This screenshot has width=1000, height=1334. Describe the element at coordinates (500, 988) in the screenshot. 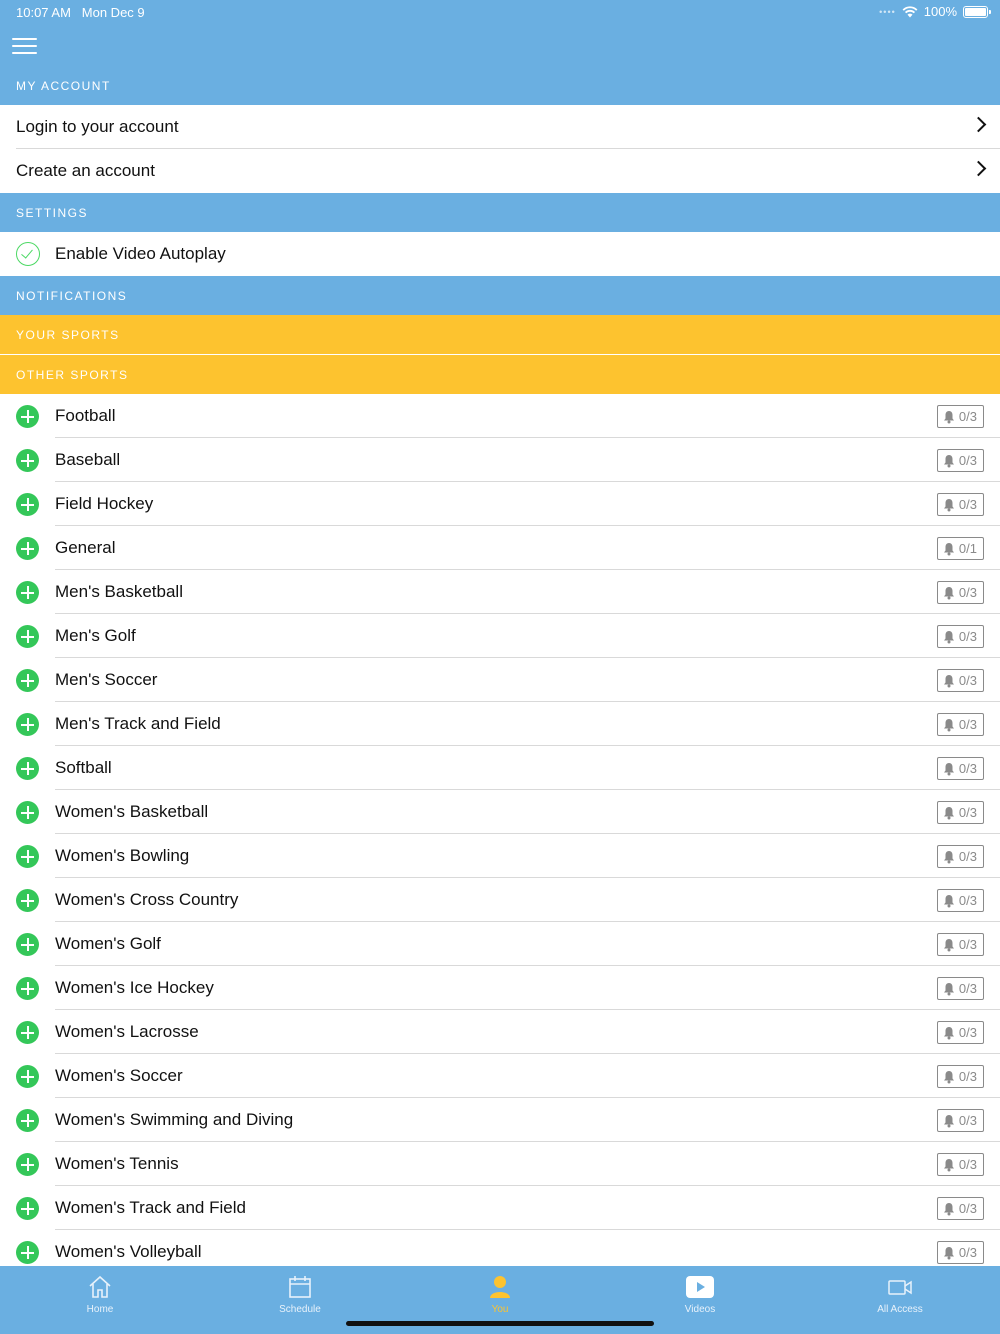

I see `sport-row: Women's Ice Hockey 0/3` at that location.